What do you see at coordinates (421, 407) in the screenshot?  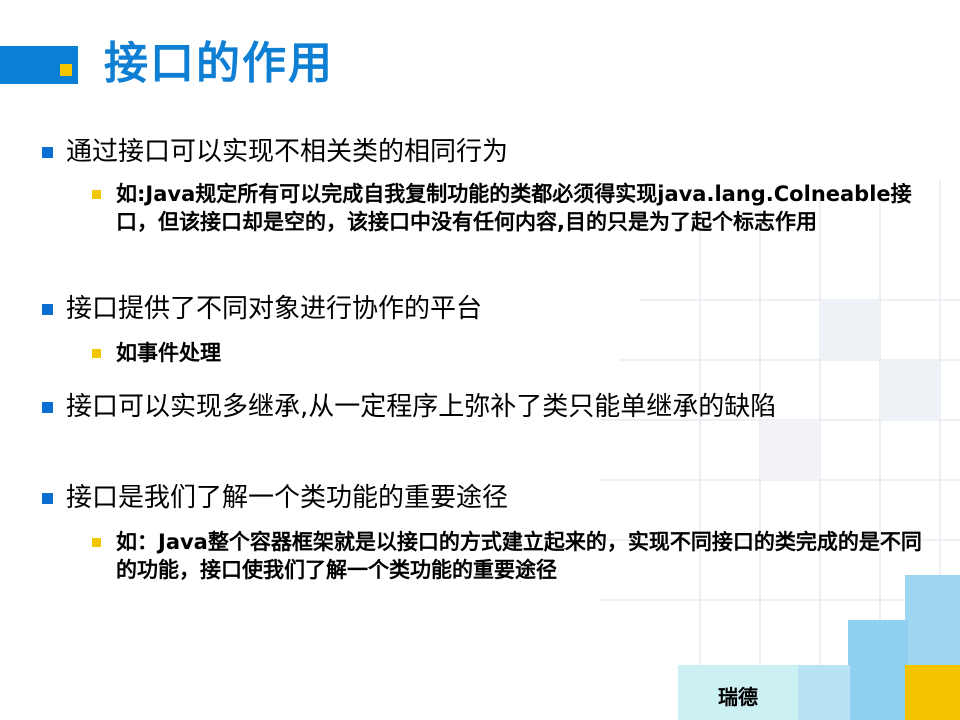 I see `bullet-3-text: 接口可以实现多继承,从一定程序上弥补了类只能单继承的缺陷` at bounding box center [421, 407].